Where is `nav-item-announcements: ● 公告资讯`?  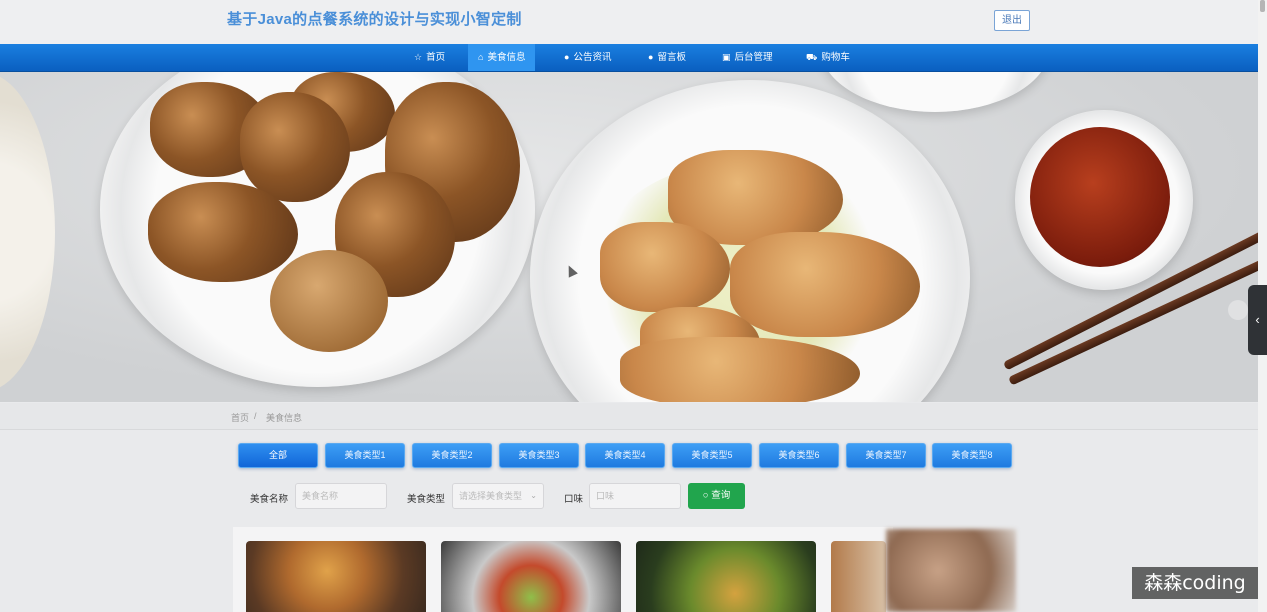
nav-item-announcements: ● 公告资讯 is located at coordinates (587, 57).